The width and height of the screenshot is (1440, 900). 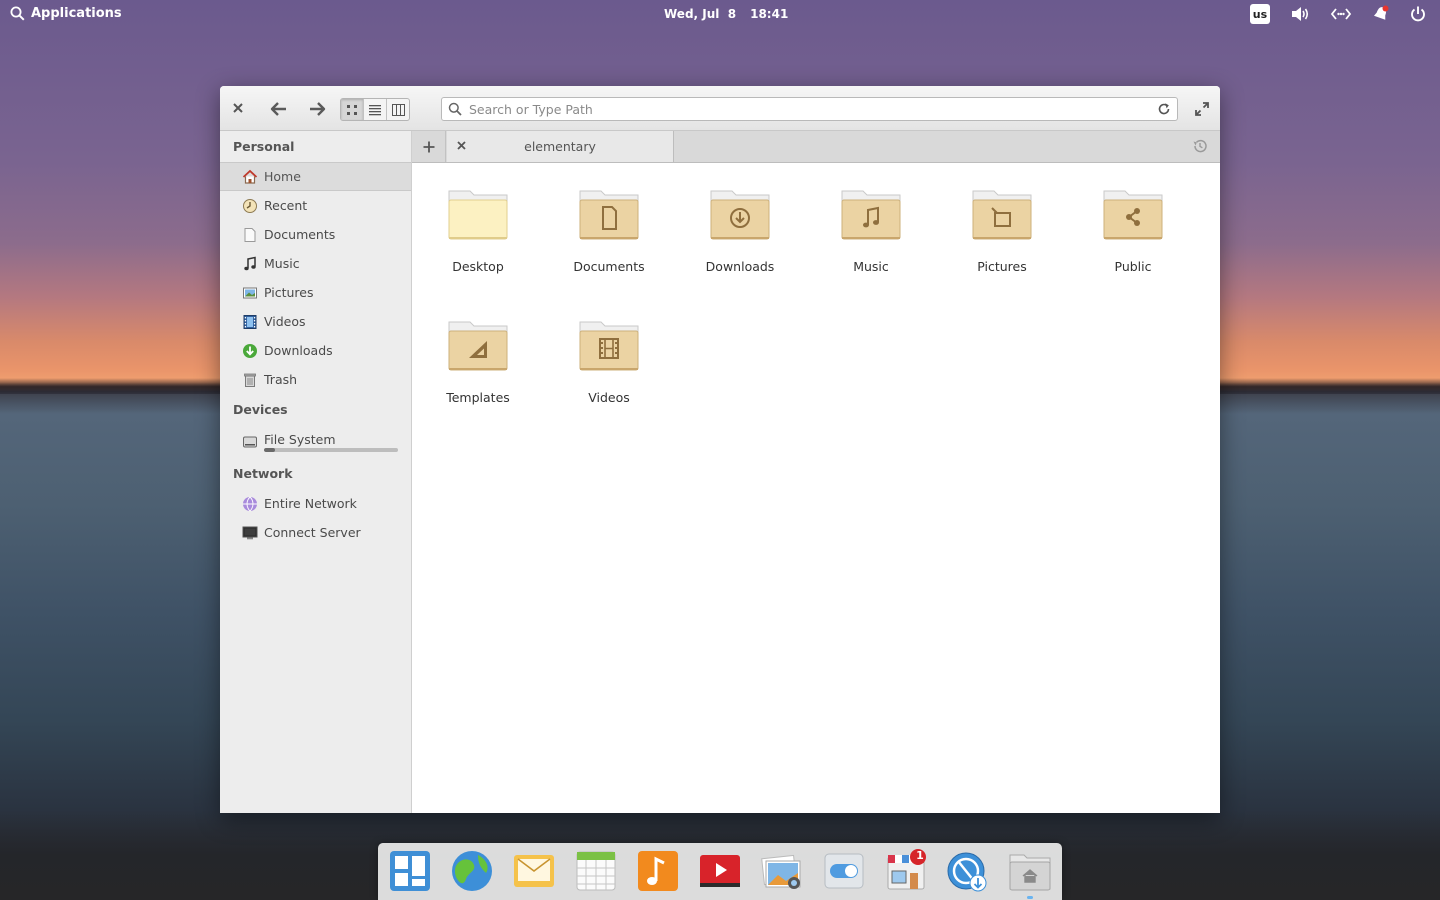 I want to click on maximize-button, so click(x=1202, y=109).